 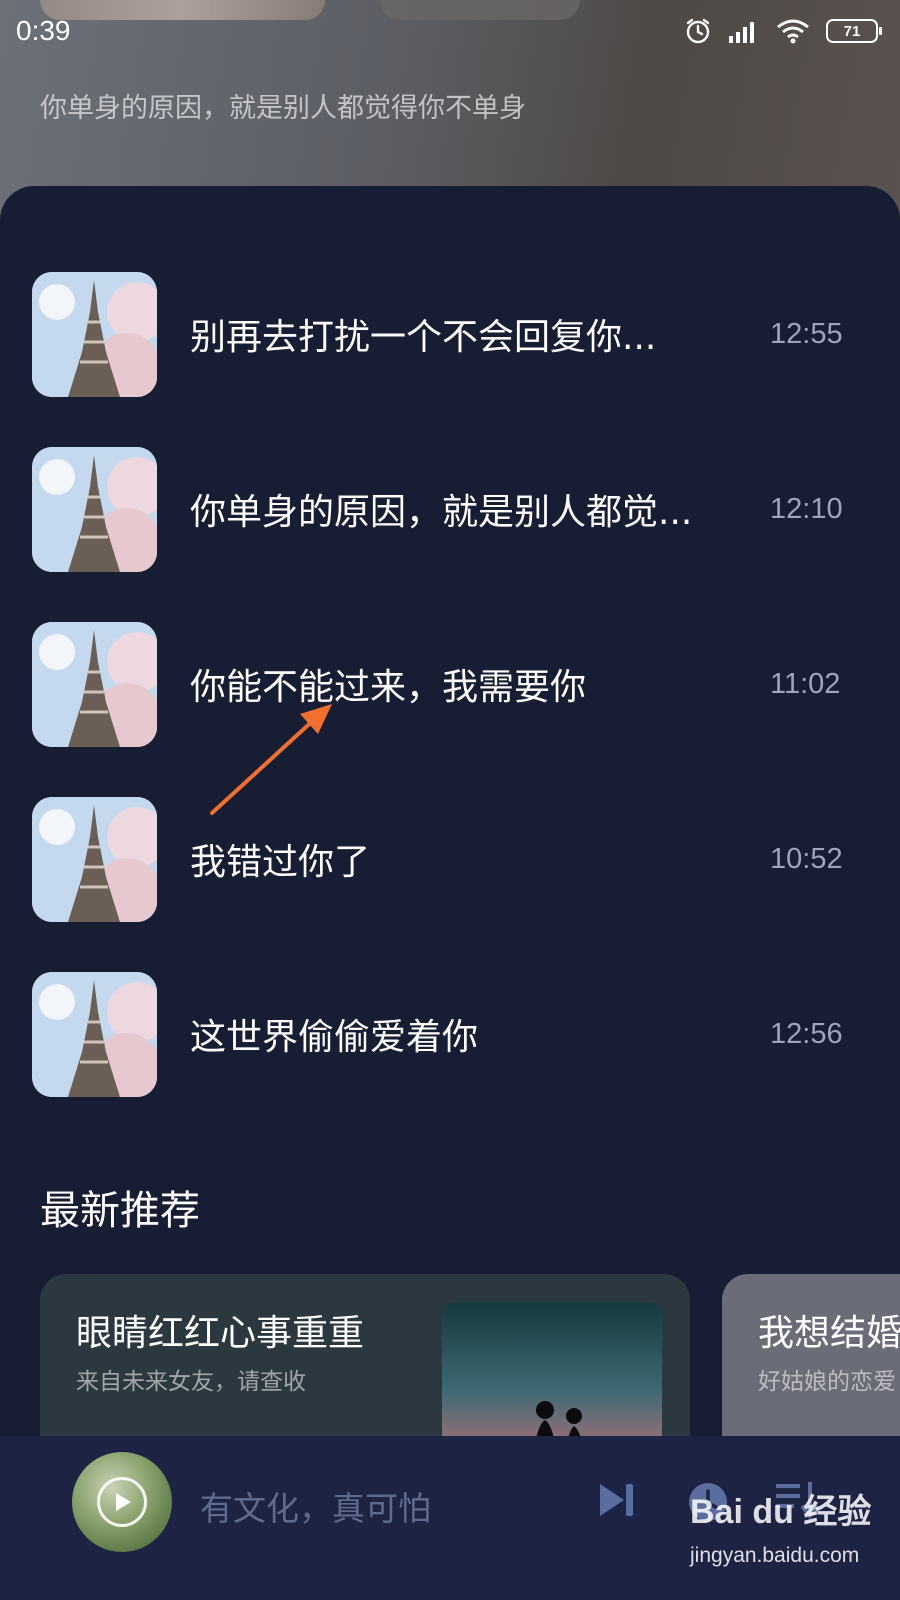 What do you see at coordinates (854, 31) in the screenshot?
I see `battery-icon: 71` at bounding box center [854, 31].